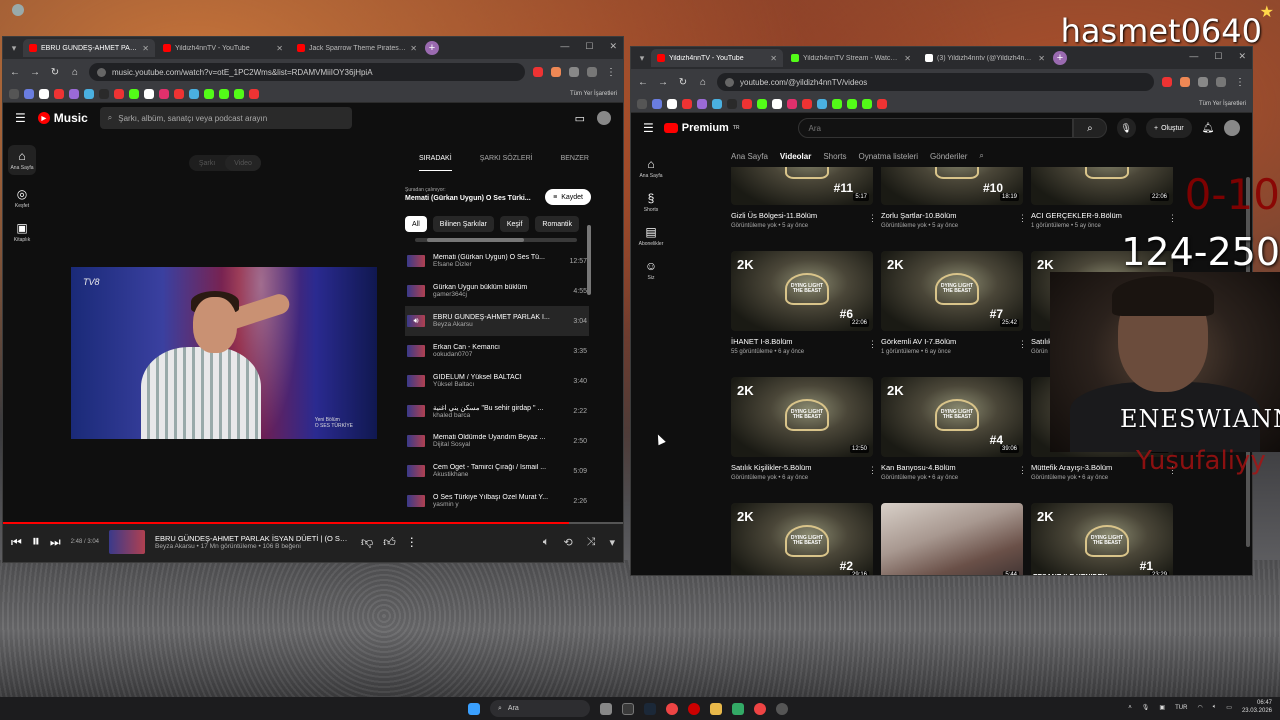 The height and width of the screenshot is (720, 1280). Describe the element at coordinates (62, 118) in the screenshot. I see `ytm-logo: ▶ Music` at that location.